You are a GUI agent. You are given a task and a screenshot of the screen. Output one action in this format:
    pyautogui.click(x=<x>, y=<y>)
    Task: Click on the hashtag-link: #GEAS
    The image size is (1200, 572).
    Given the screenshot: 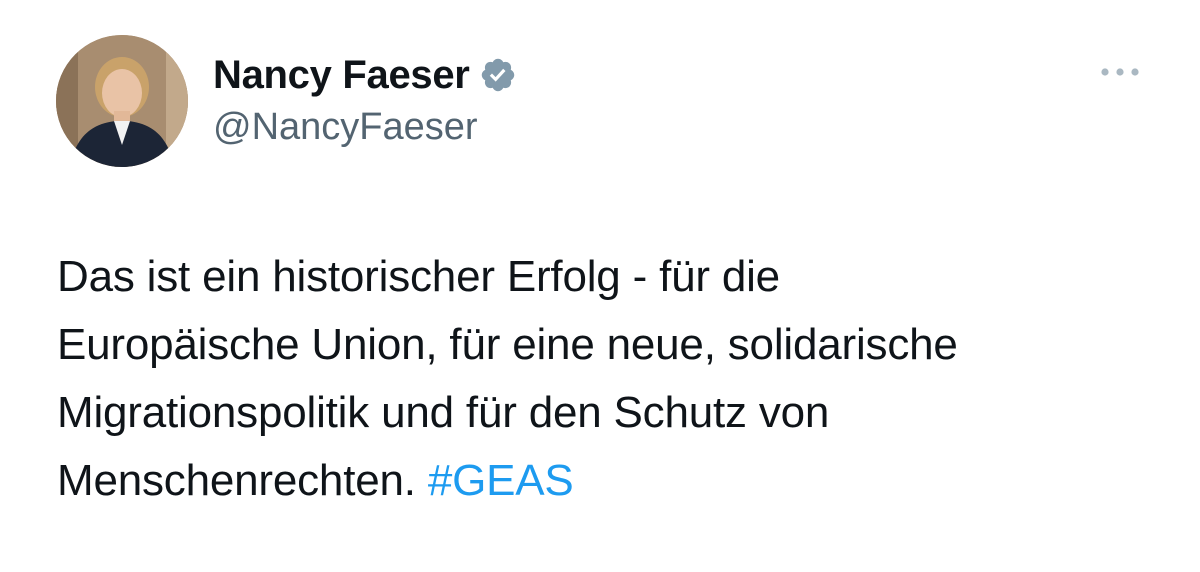 What is the action you would take?
    pyautogui.click(x=501, y=480)
    